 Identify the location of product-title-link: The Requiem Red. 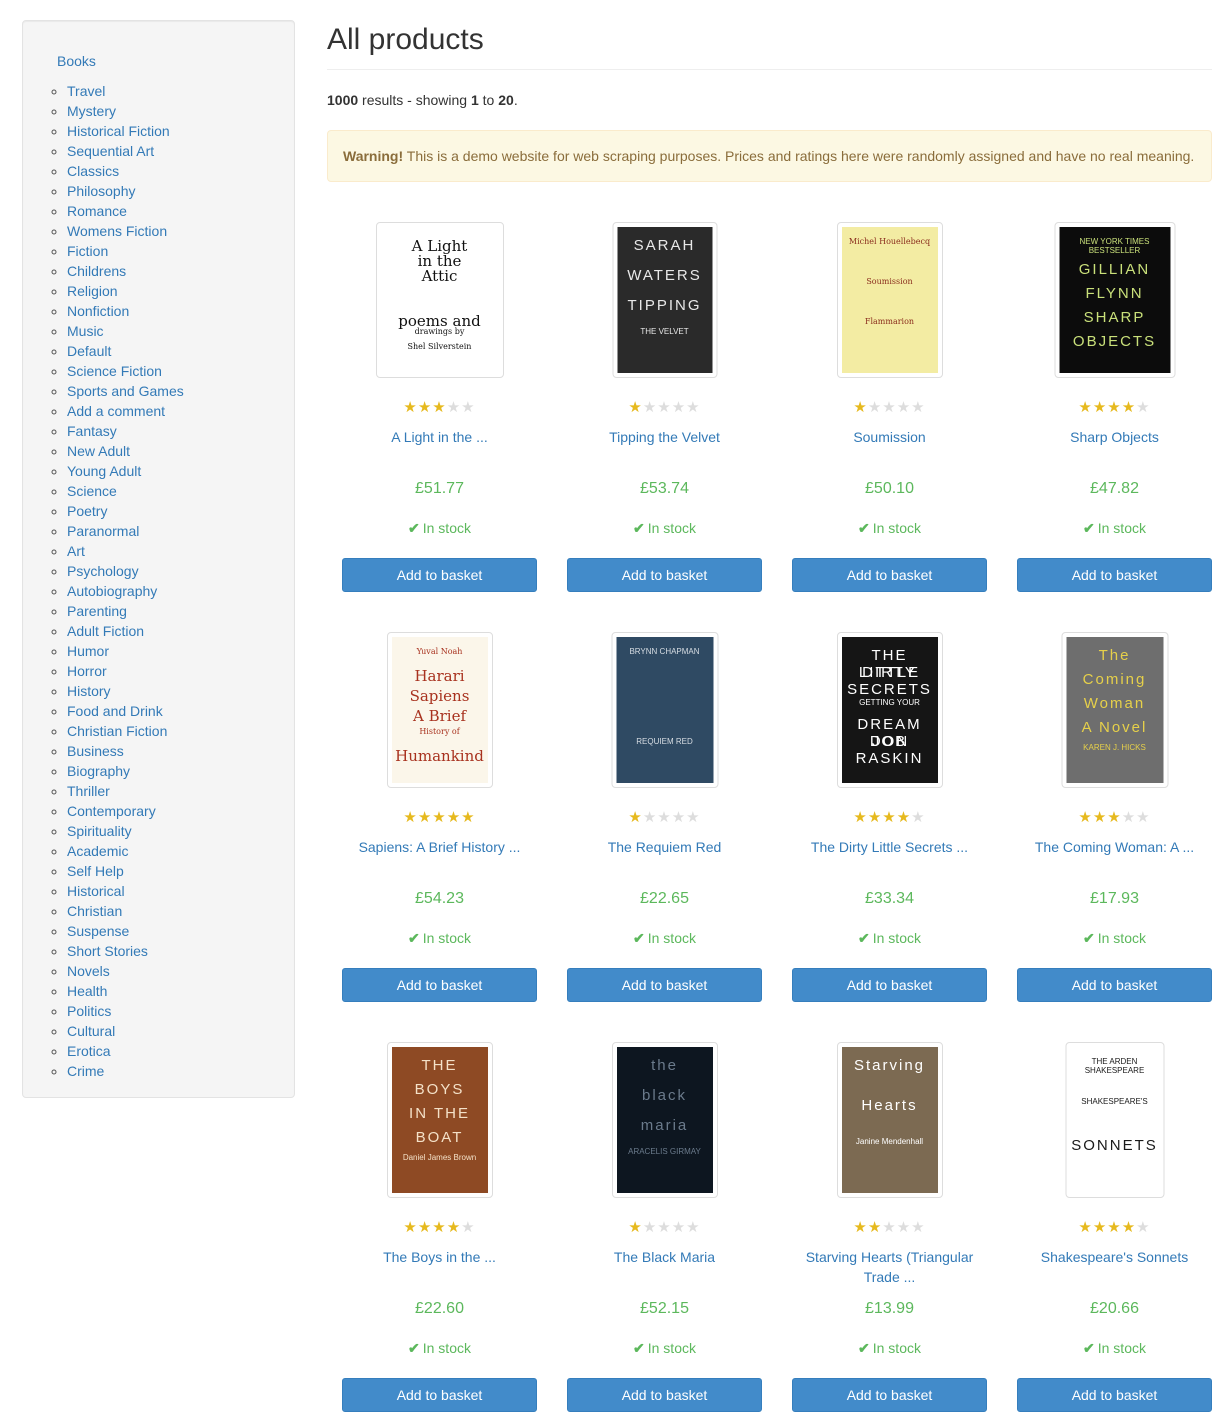
(664, 847).